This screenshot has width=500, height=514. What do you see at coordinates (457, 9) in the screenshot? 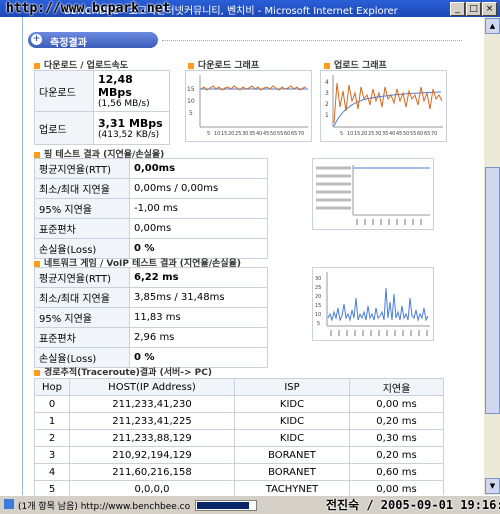
I see `minimize-button: _` at bounding box center [457, 9].